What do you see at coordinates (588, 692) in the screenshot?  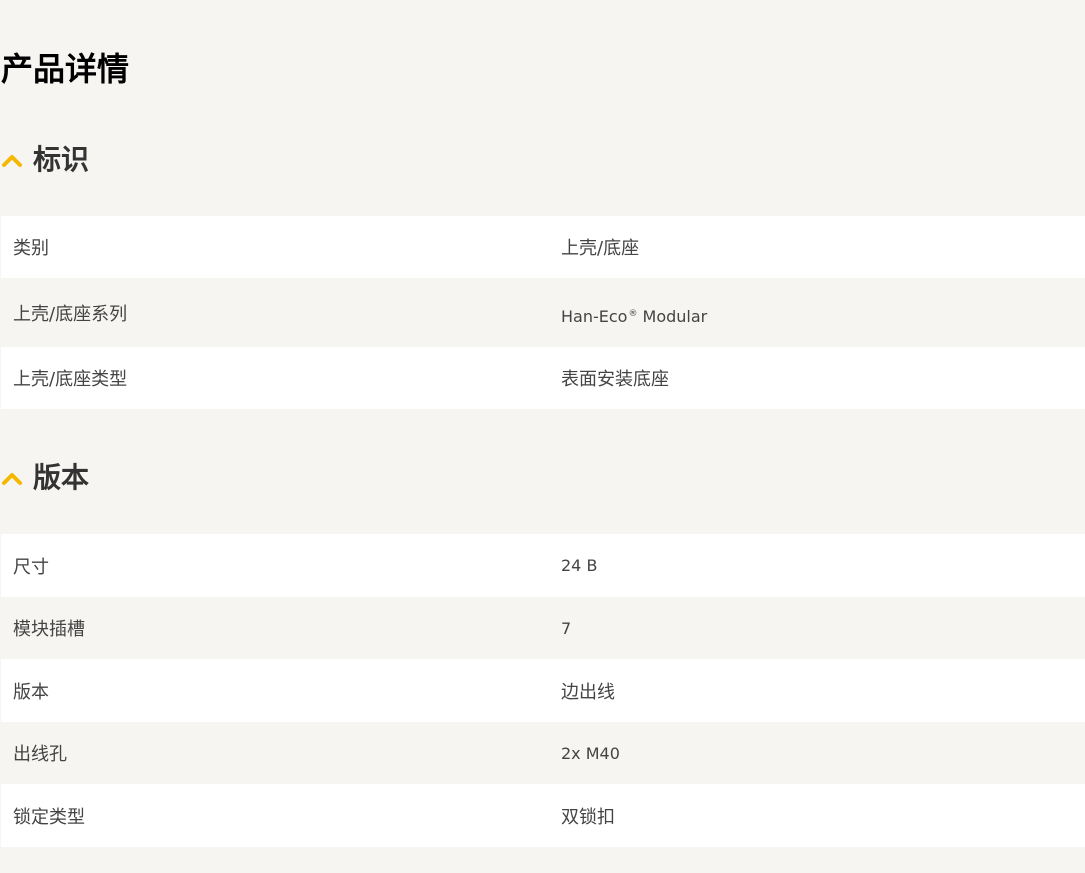 I see `row-value: 边出线` at bounding box center [588, 692].